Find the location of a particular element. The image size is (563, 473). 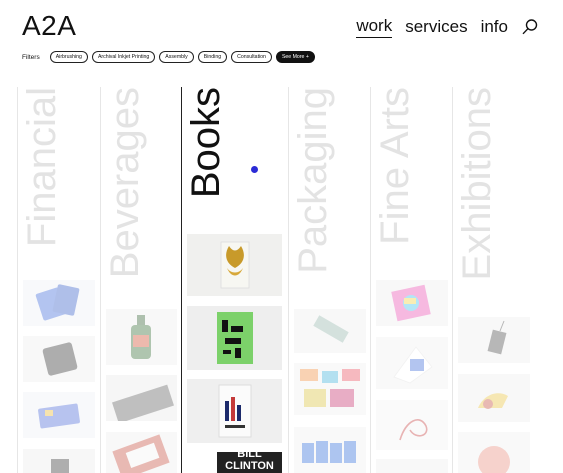

nav-work: work is located at coordinates (374, 26).